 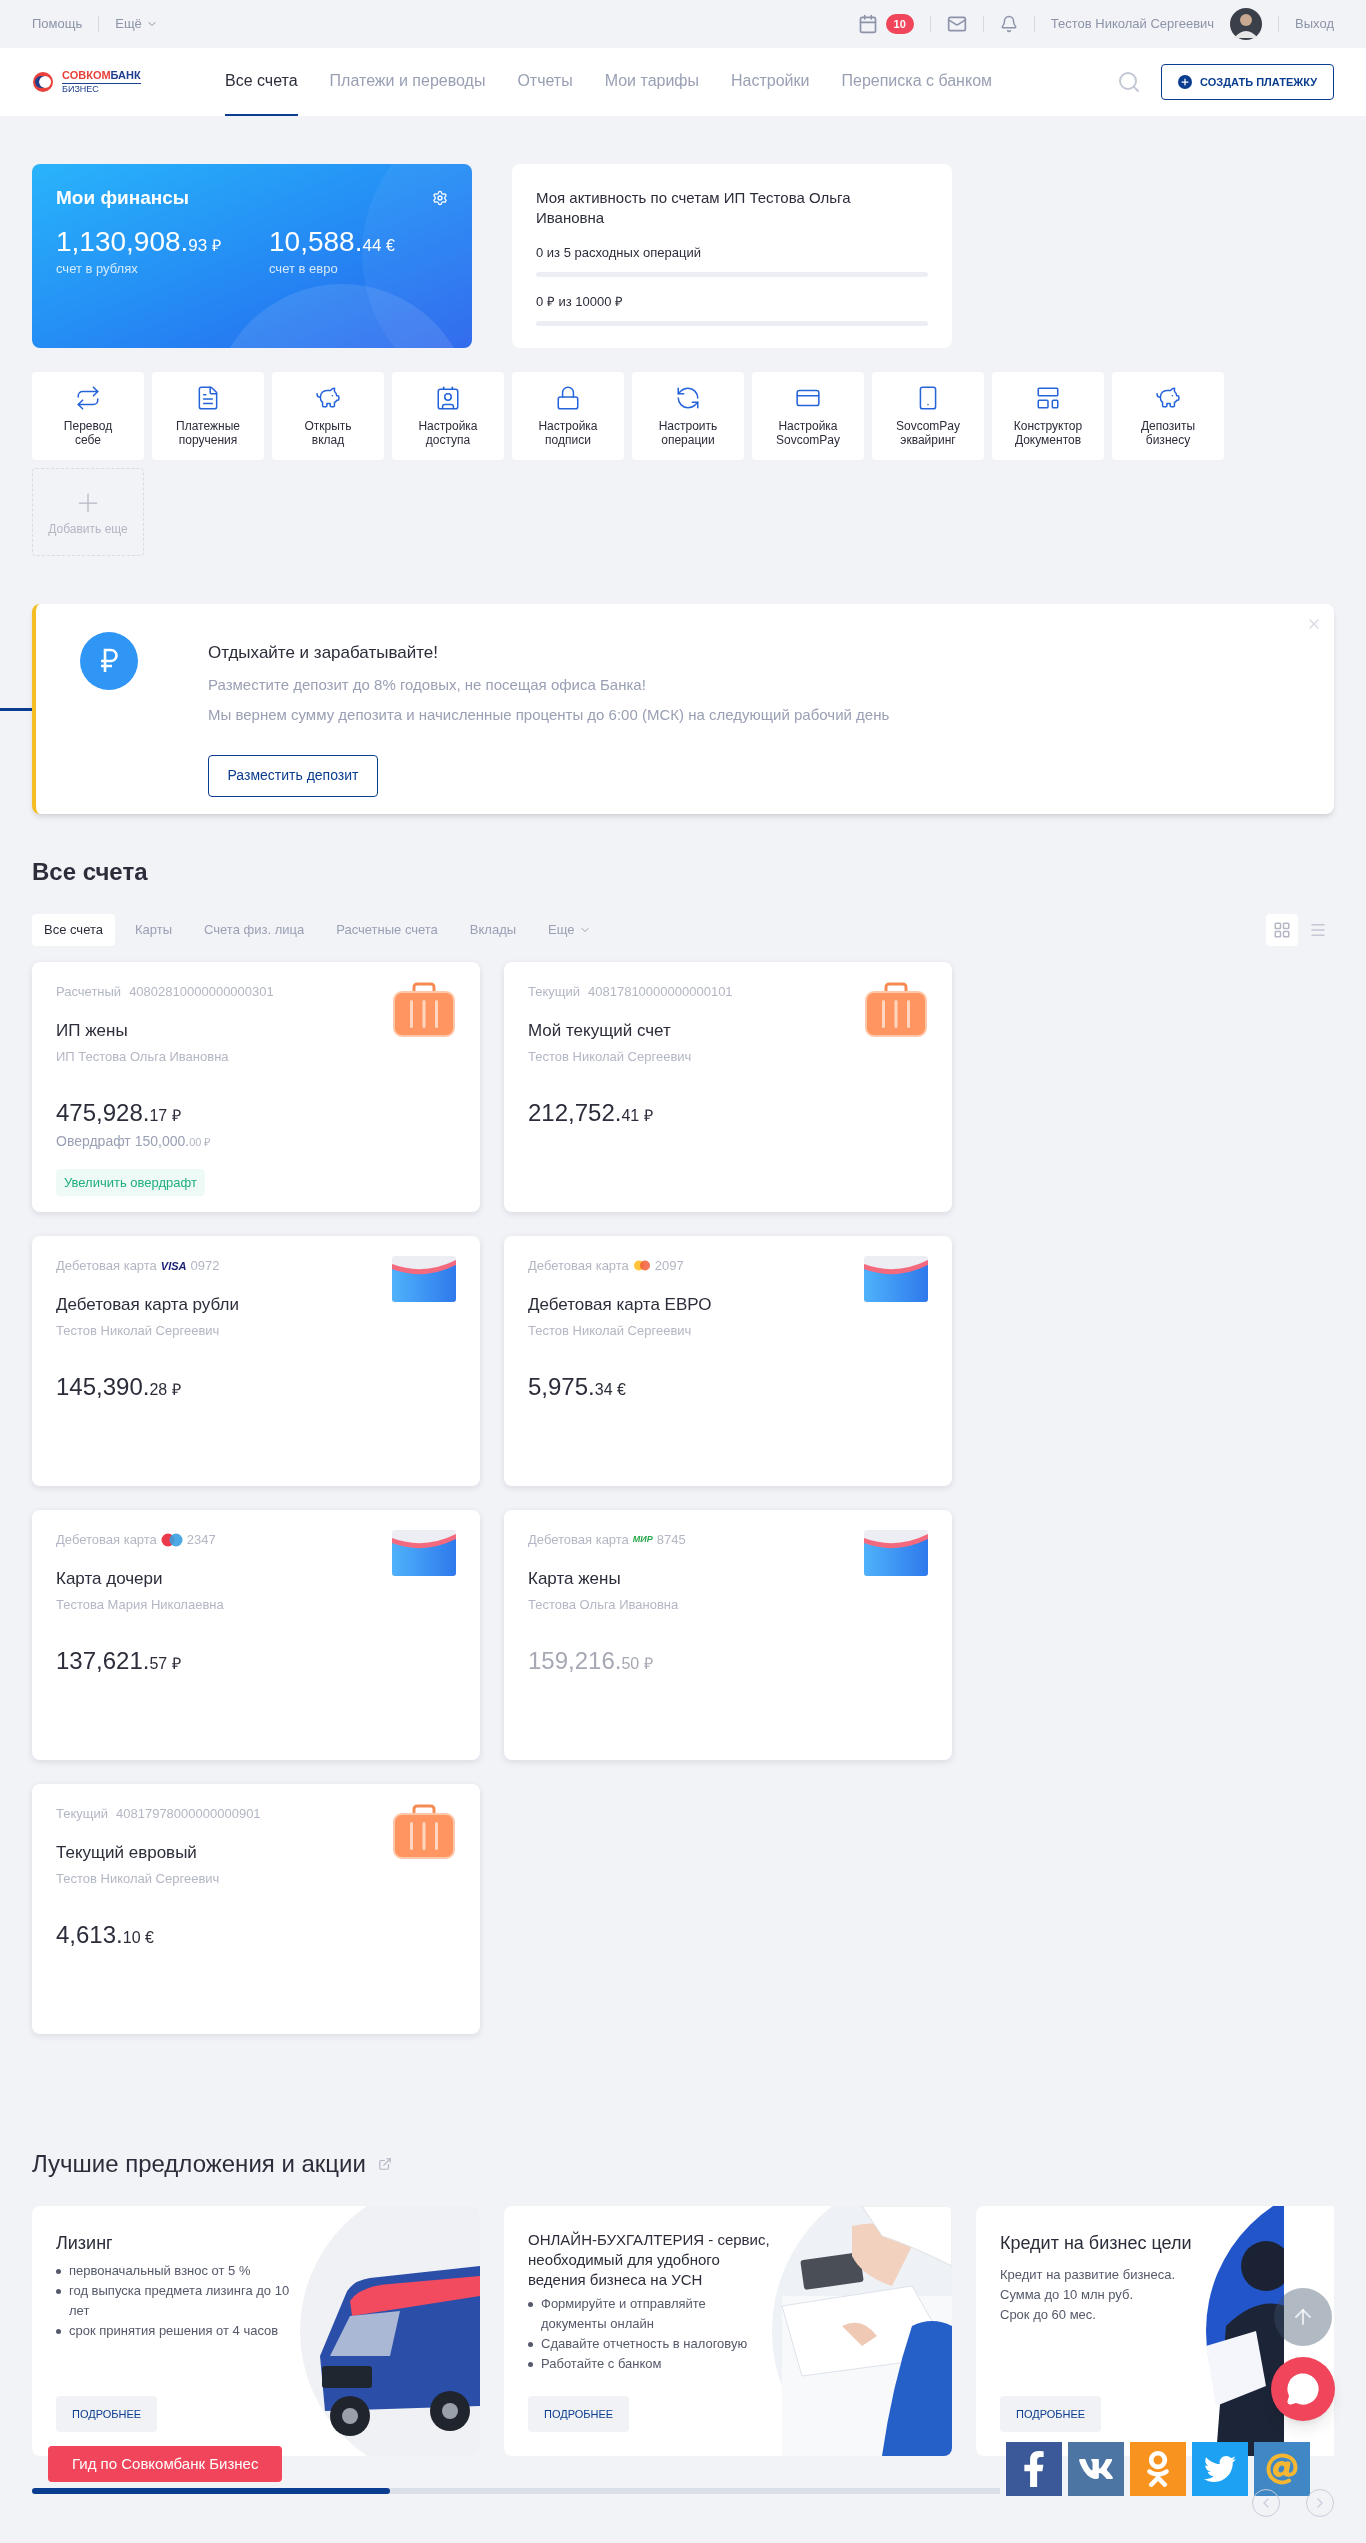 What do you see at coordinates (649, 2364) in the screenshot?
I see `offer-bullet: Работайте с банком` at bounding box center [649, 2364].